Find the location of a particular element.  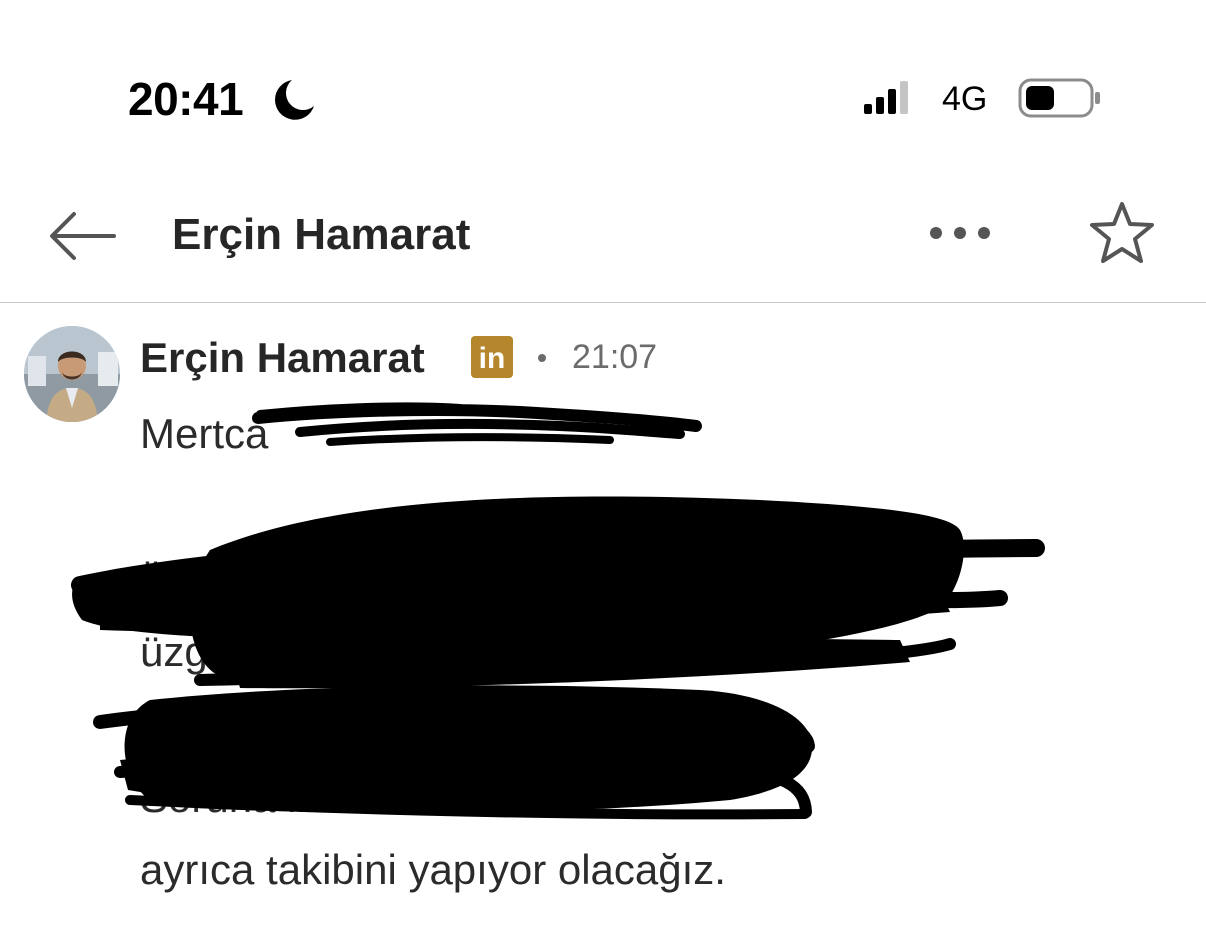

sender-name: Erçin Hamarat is located at coordinates (282, 358).